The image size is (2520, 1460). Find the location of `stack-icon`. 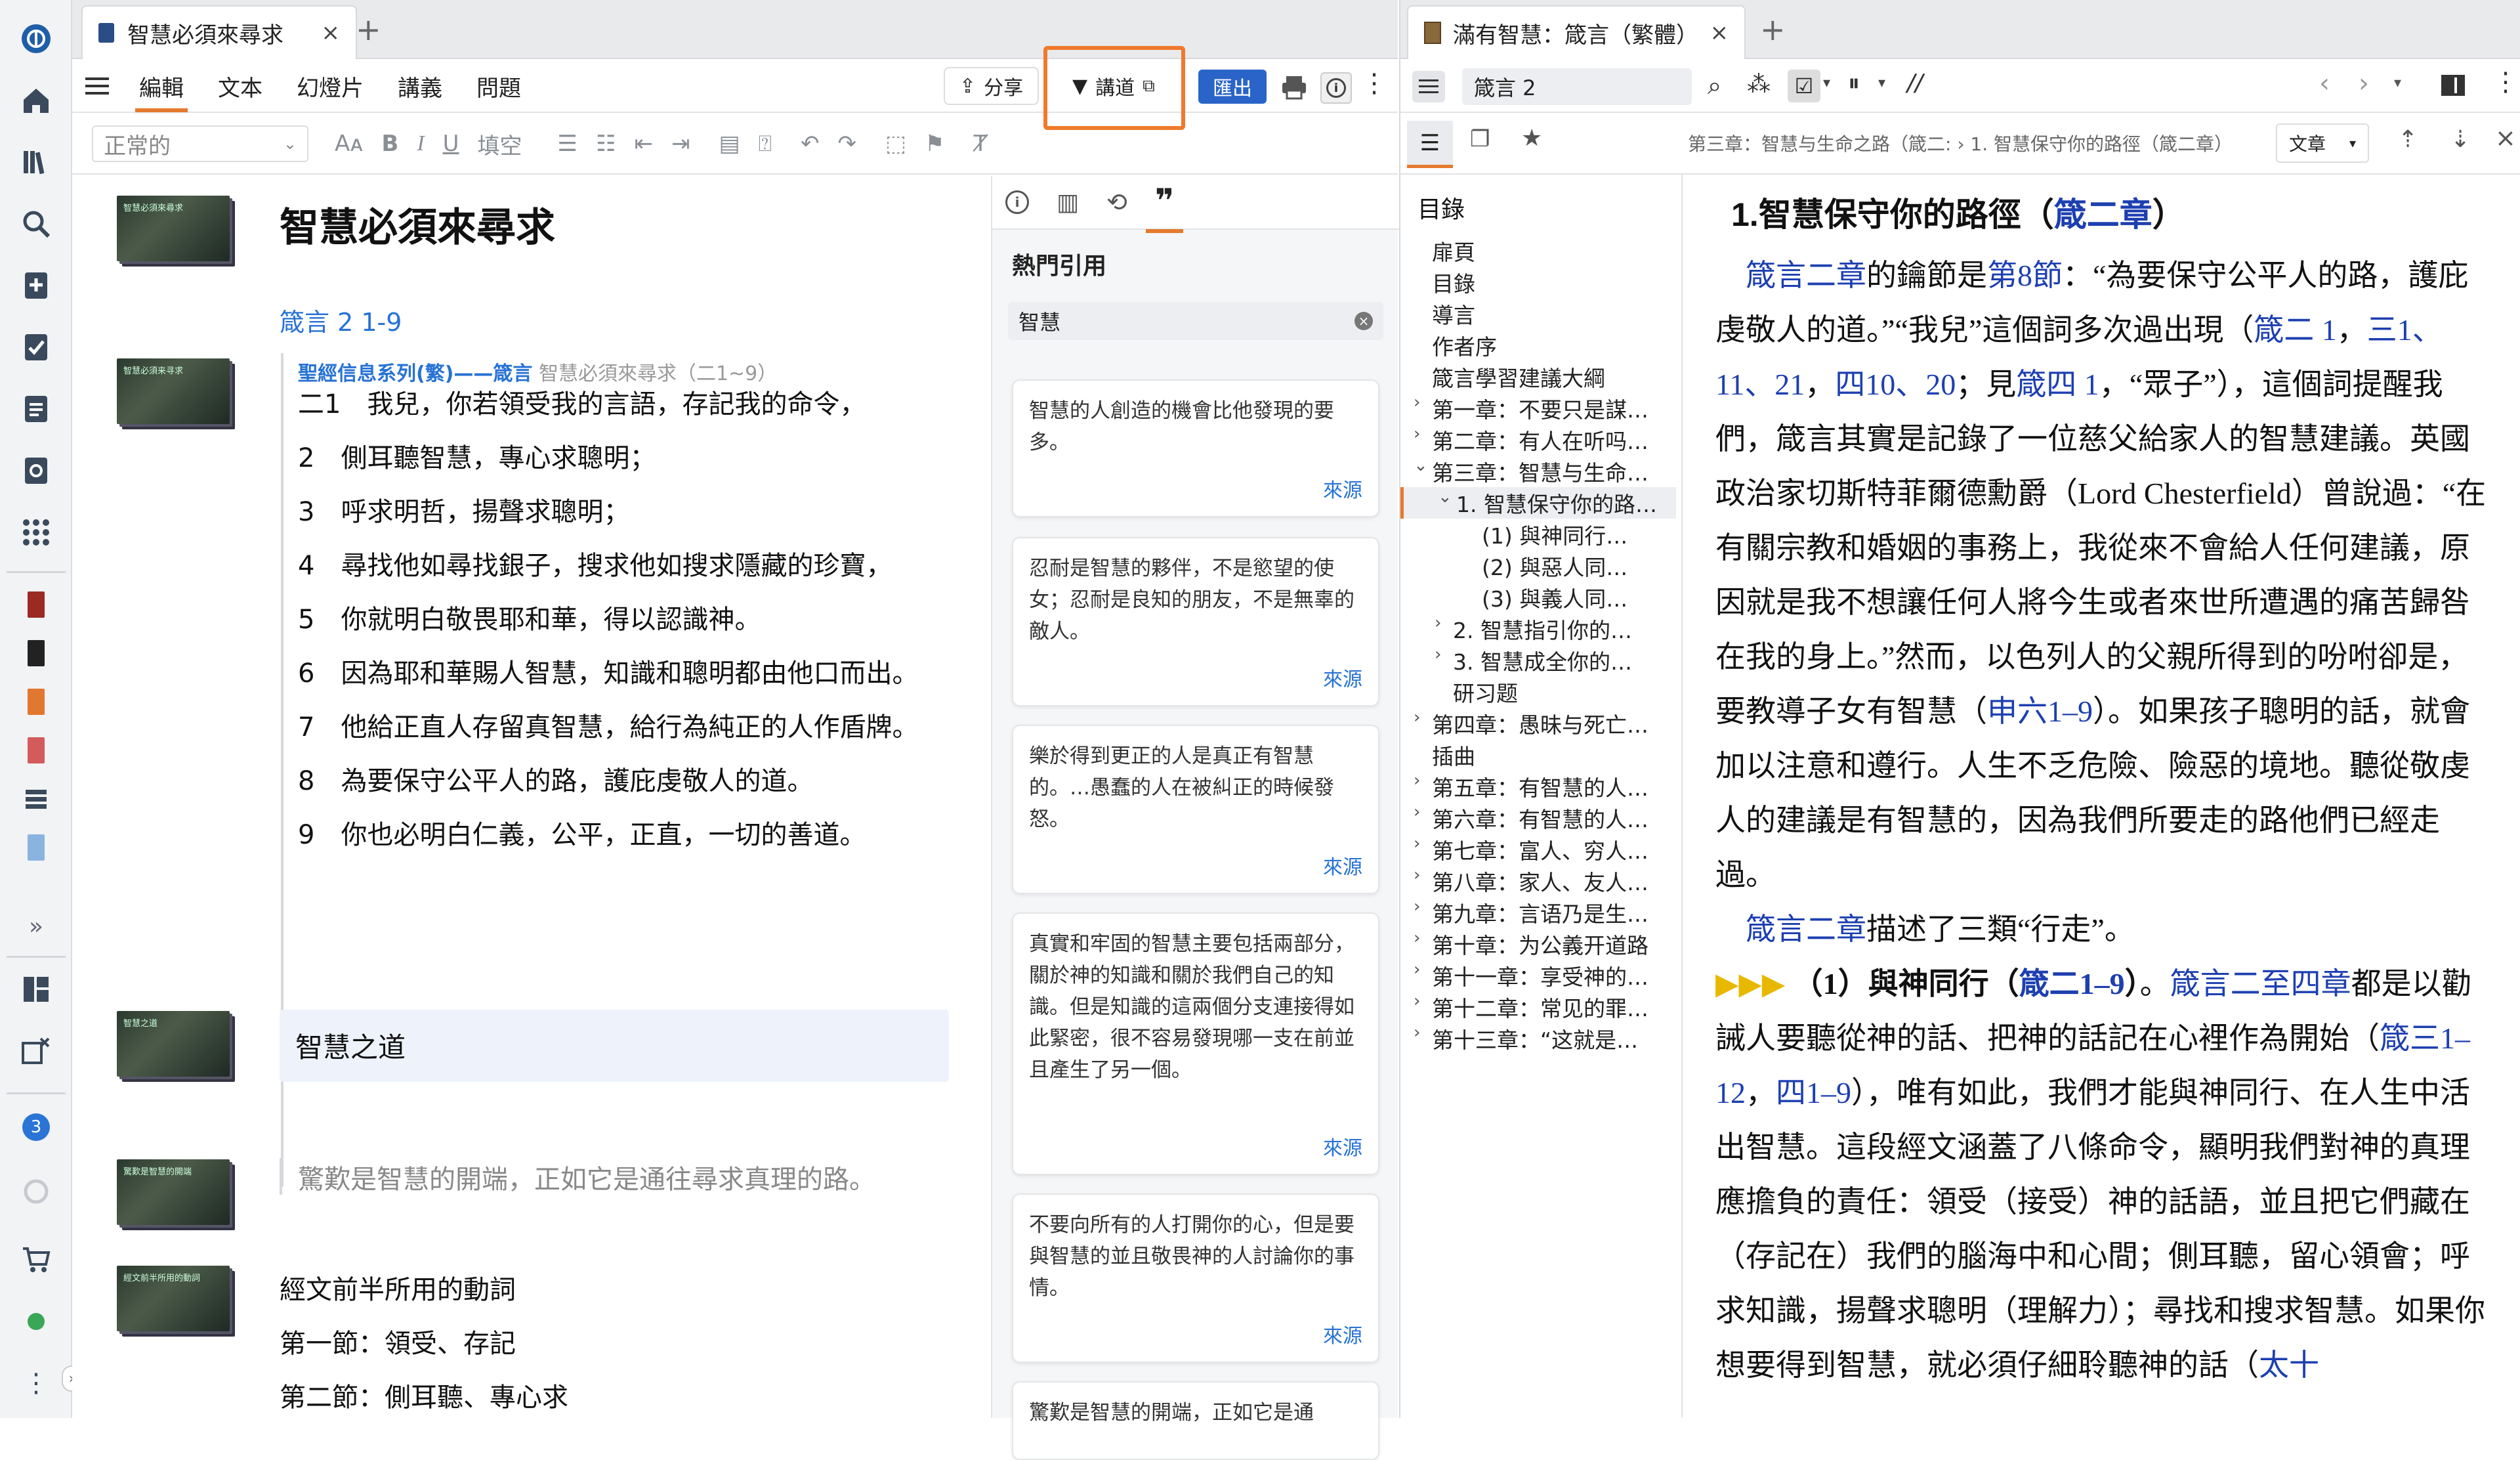

stack-icon is located at coordinates (36, 799).